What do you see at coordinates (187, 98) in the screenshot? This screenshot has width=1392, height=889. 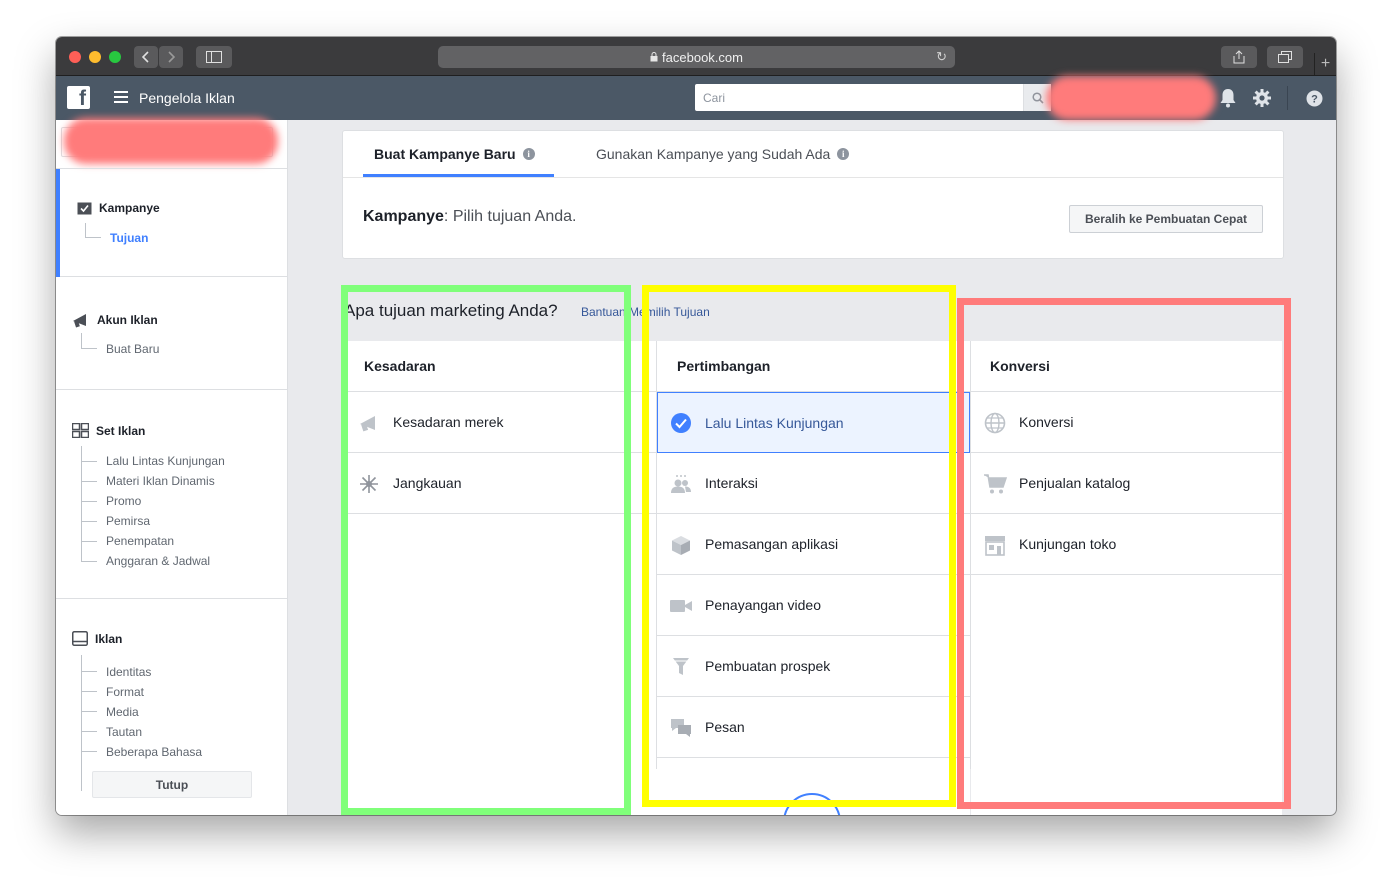 I see `app-title: Pengelola Iklan` at bounding box center [187, 98].